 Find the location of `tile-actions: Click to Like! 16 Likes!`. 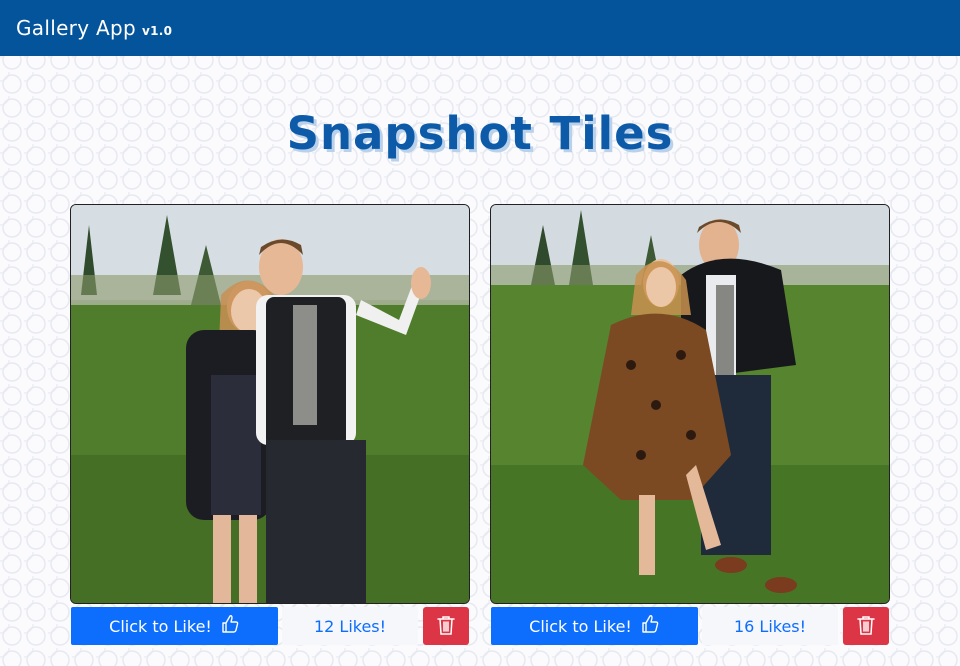

tile-actions: Click to Like! 16 Likes! is located at coordinates (690, 626).